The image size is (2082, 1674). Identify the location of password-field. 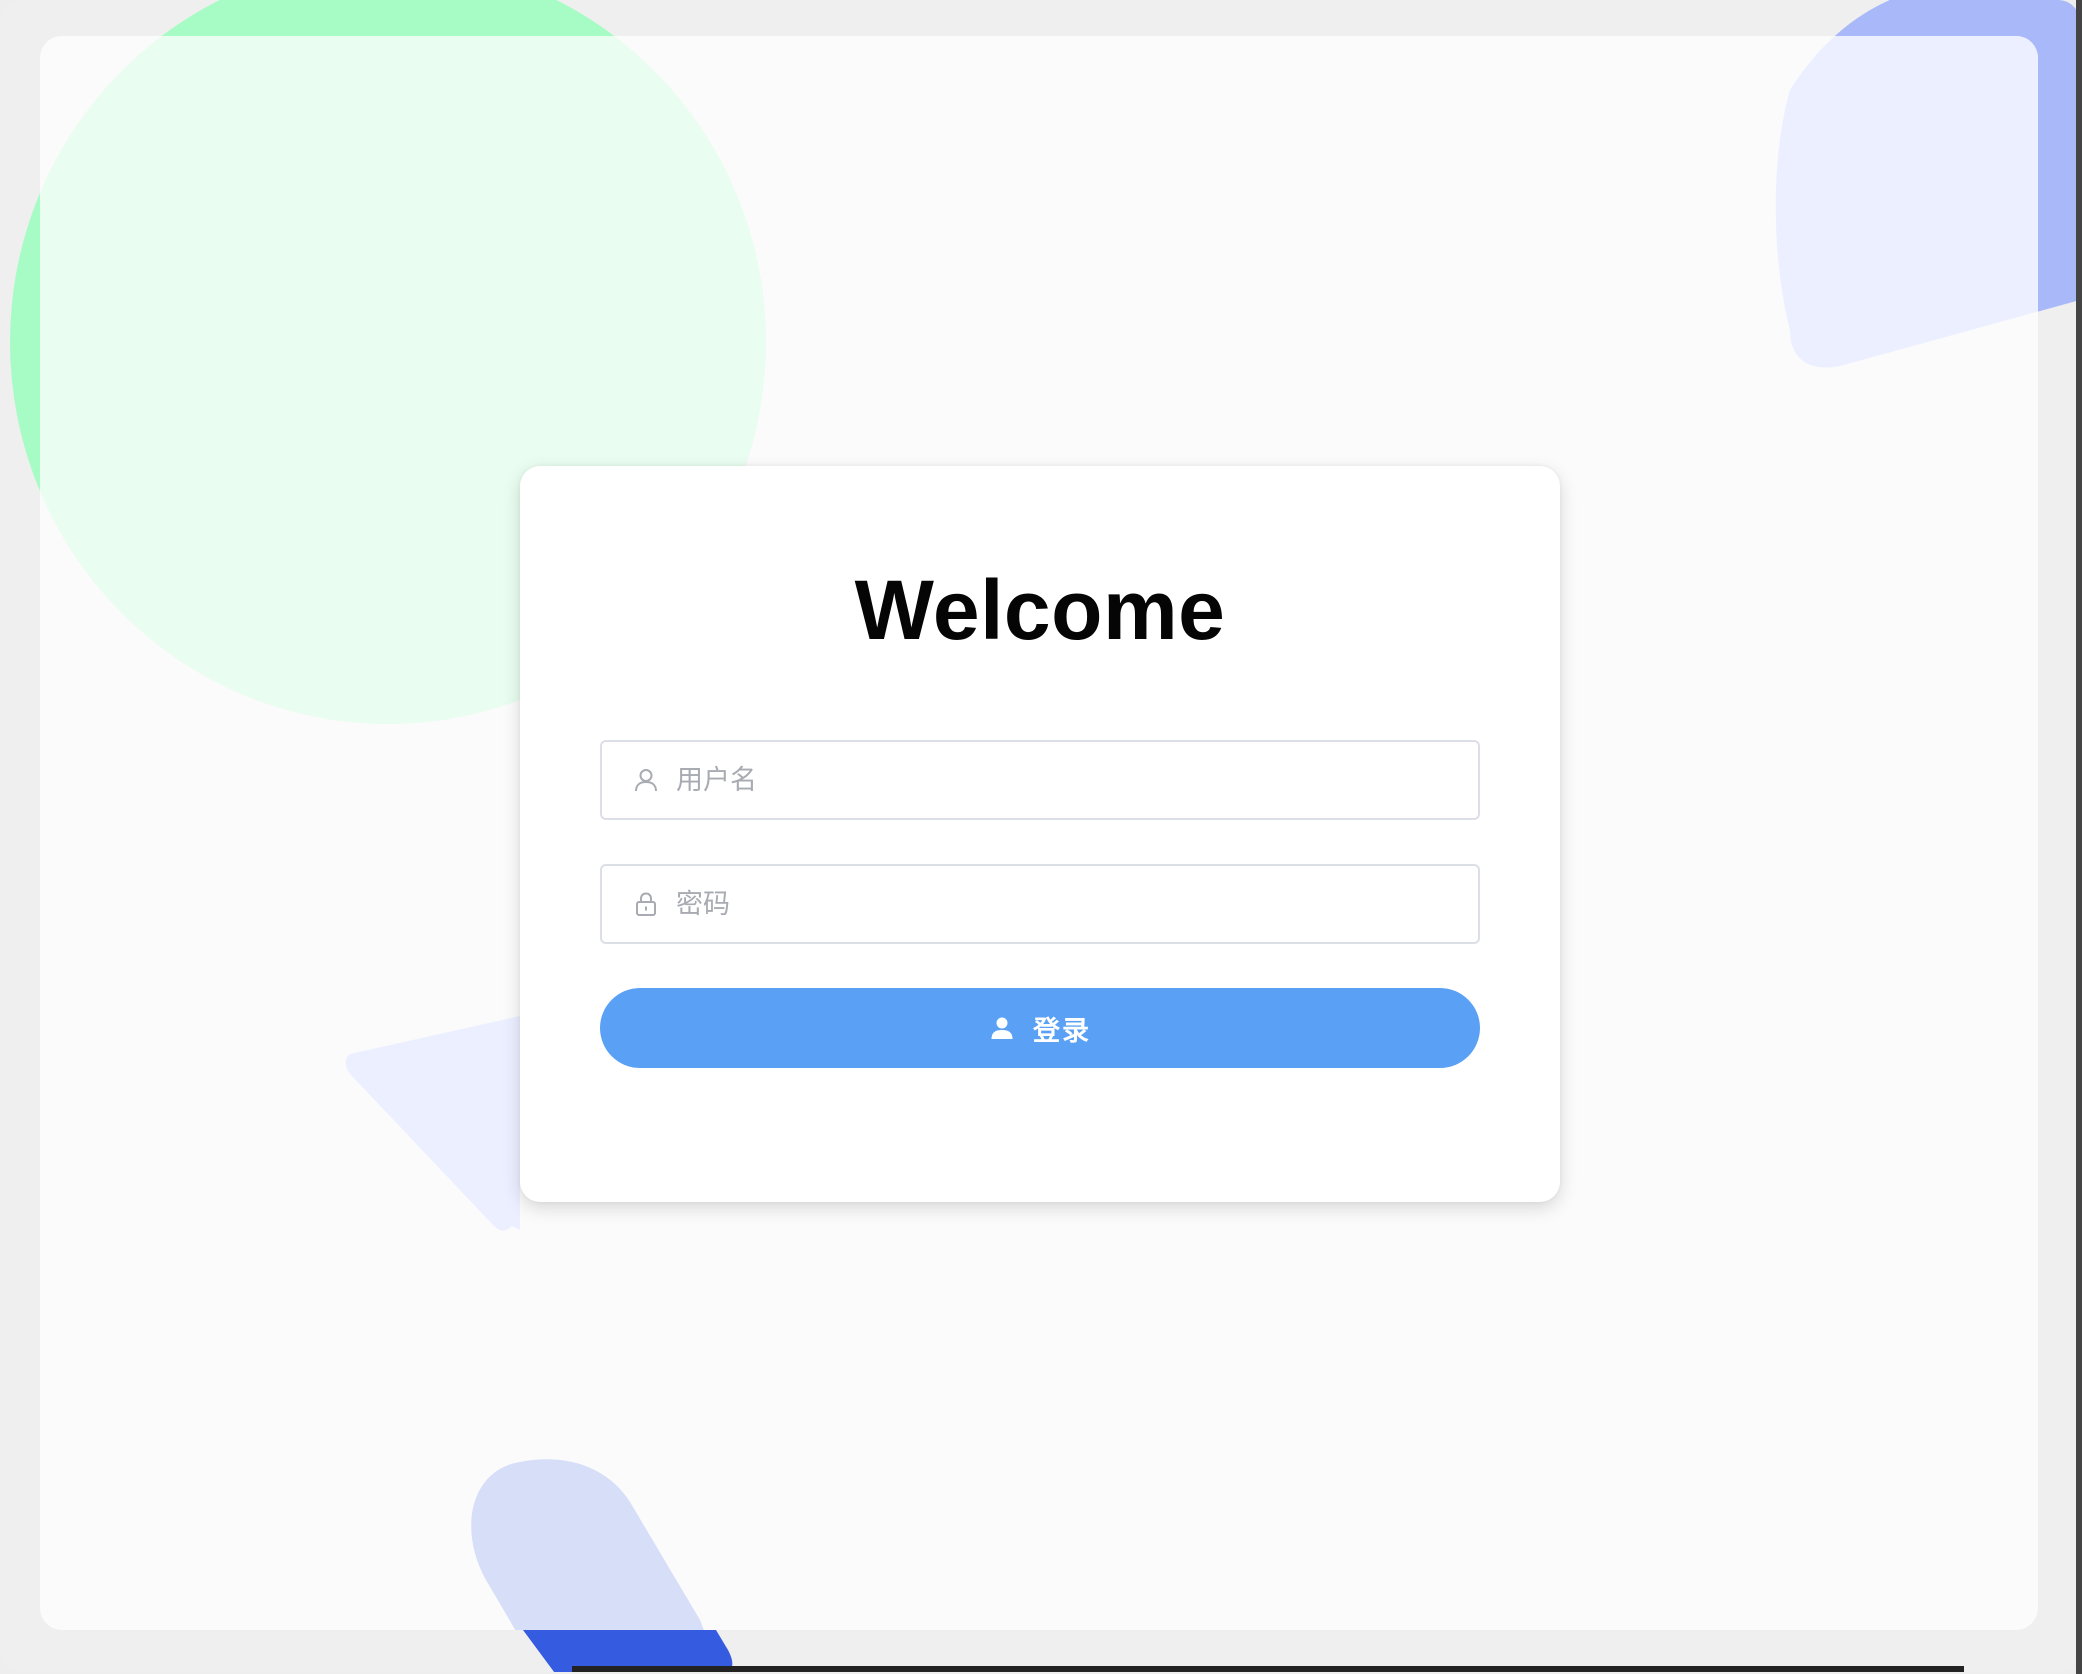
(1040, 904).